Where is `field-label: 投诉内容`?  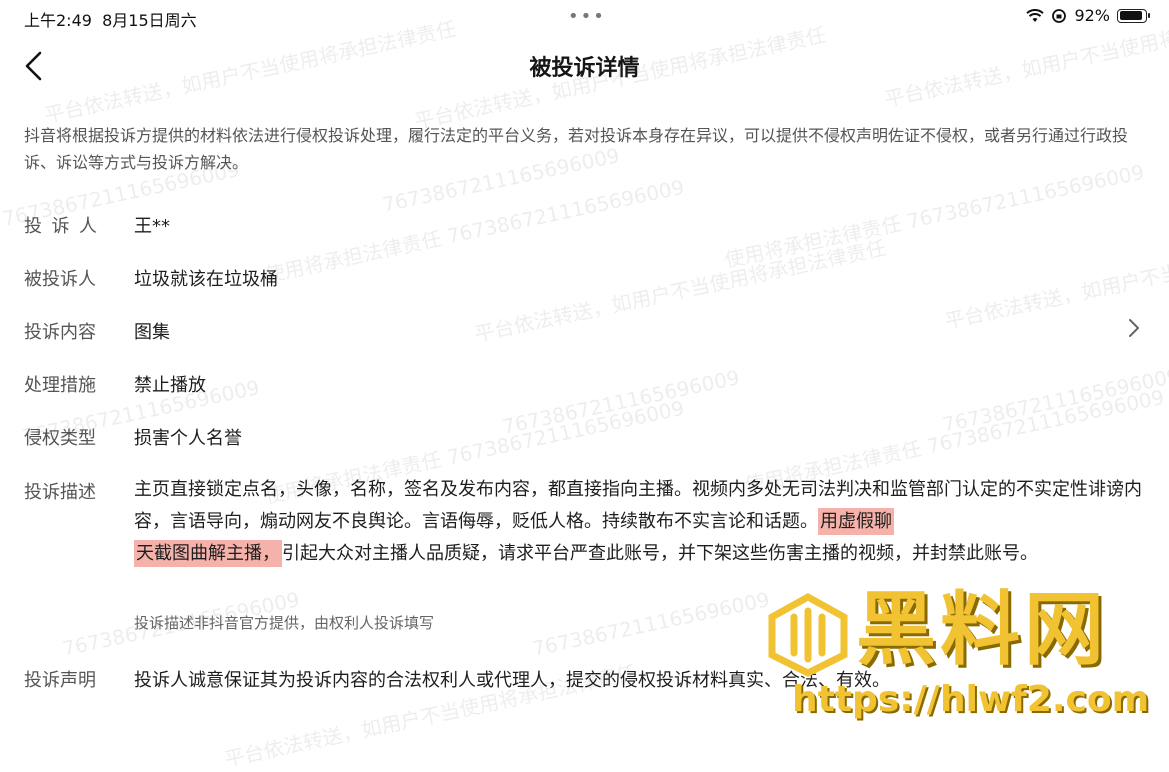 field-label: 投诉内容 is located at coordinates (60, 332).